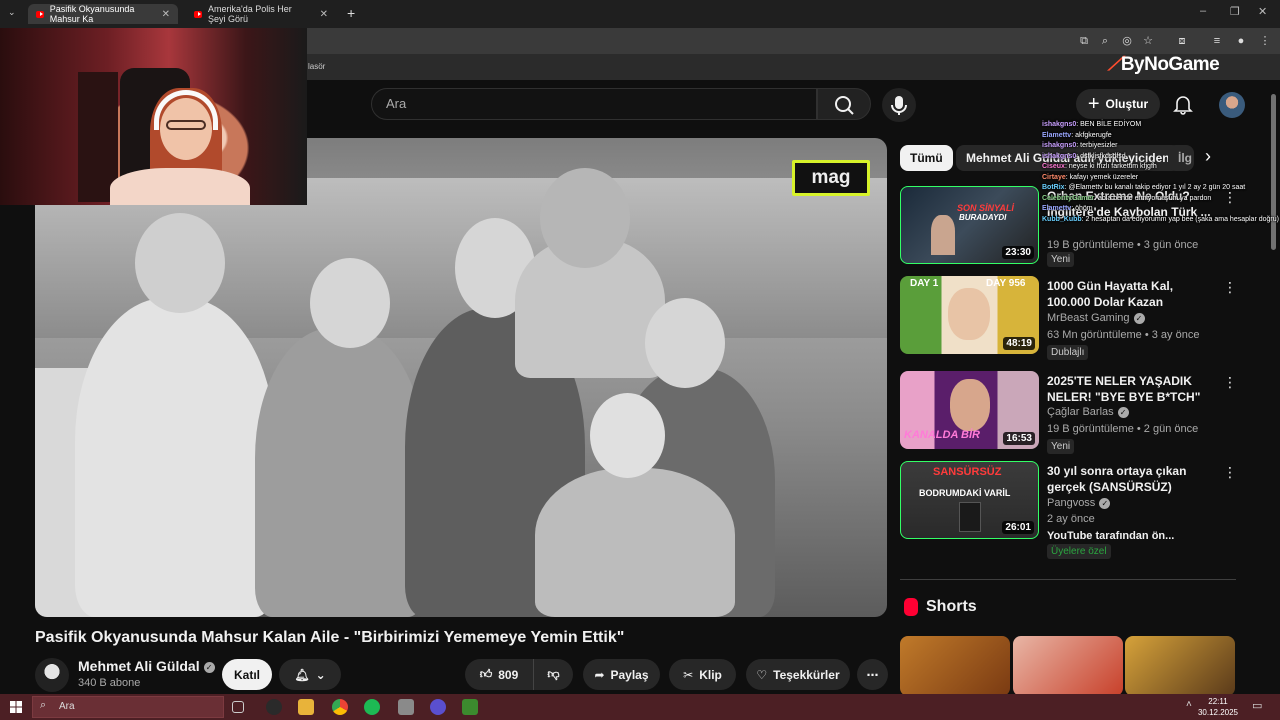 The image size is (1280, 720). Describe the element at coordinates (340, 707) in the screenshot. I see `chrome-icon` at that location.